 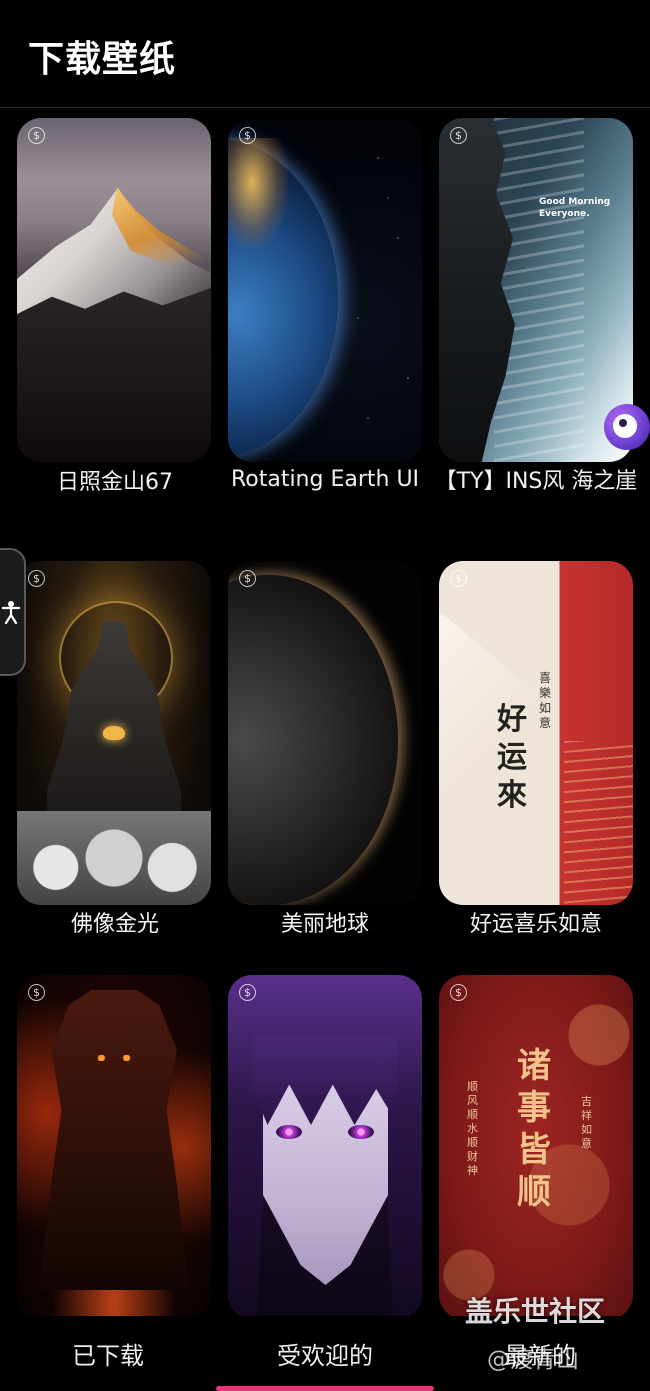 What do you see at coordinates (575, 208) in the screenshot?
I see `art-text: Good Morning Everyone.` at bounding box center [575, 208].